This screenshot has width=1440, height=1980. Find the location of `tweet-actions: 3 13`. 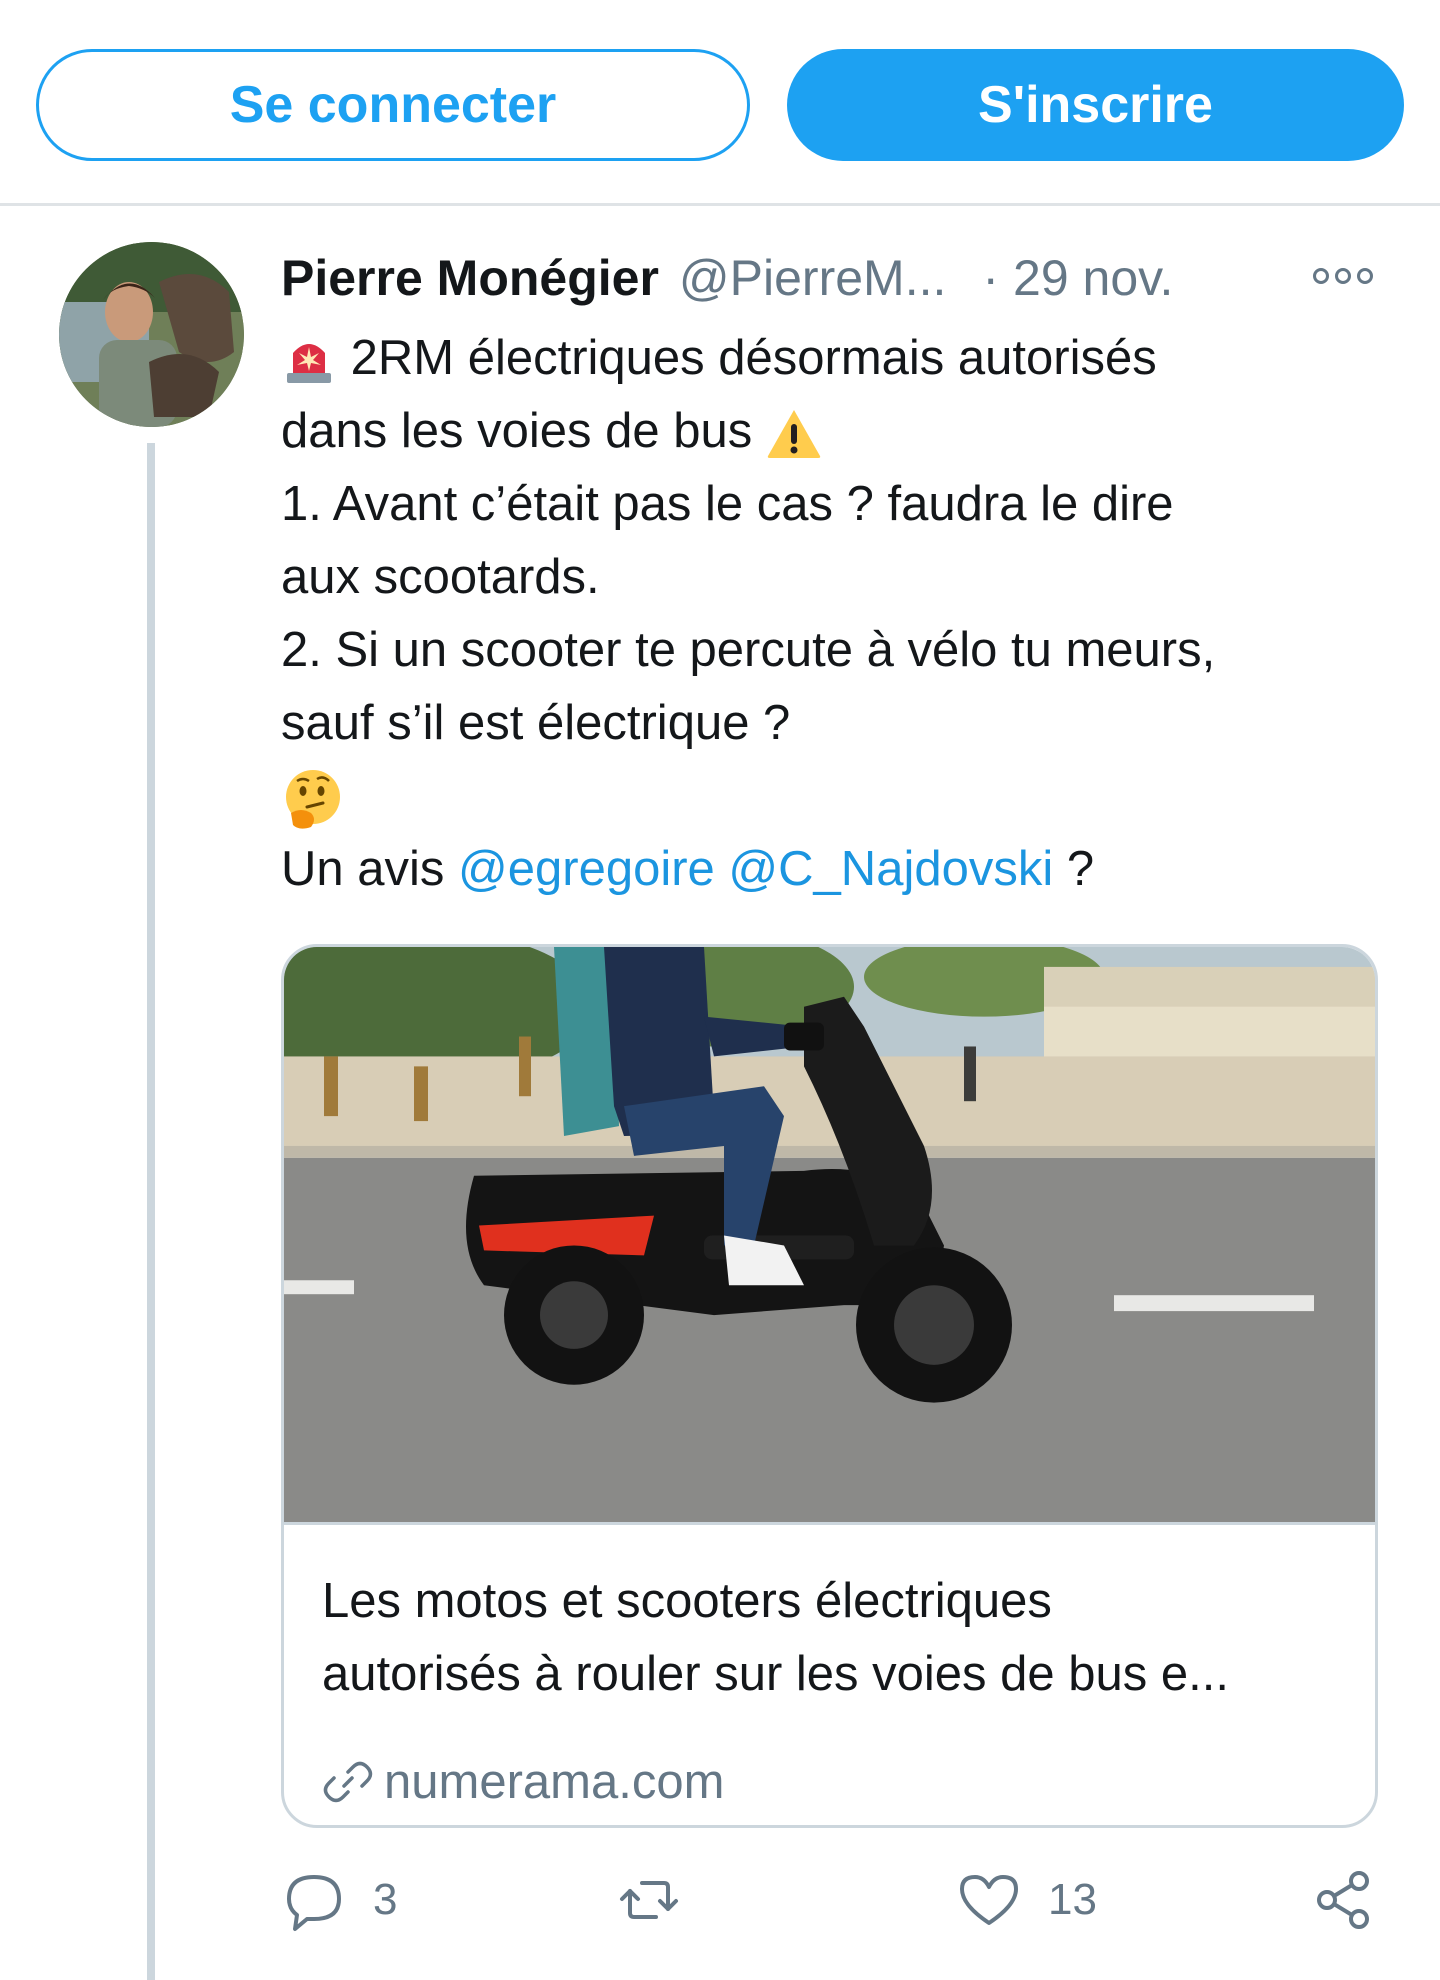

tweet-actions: 3 13 is located at coordinates (846, 1900).